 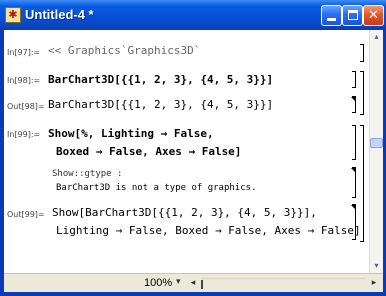 I want to click on maximize-icon, so click(x=353, y=15).